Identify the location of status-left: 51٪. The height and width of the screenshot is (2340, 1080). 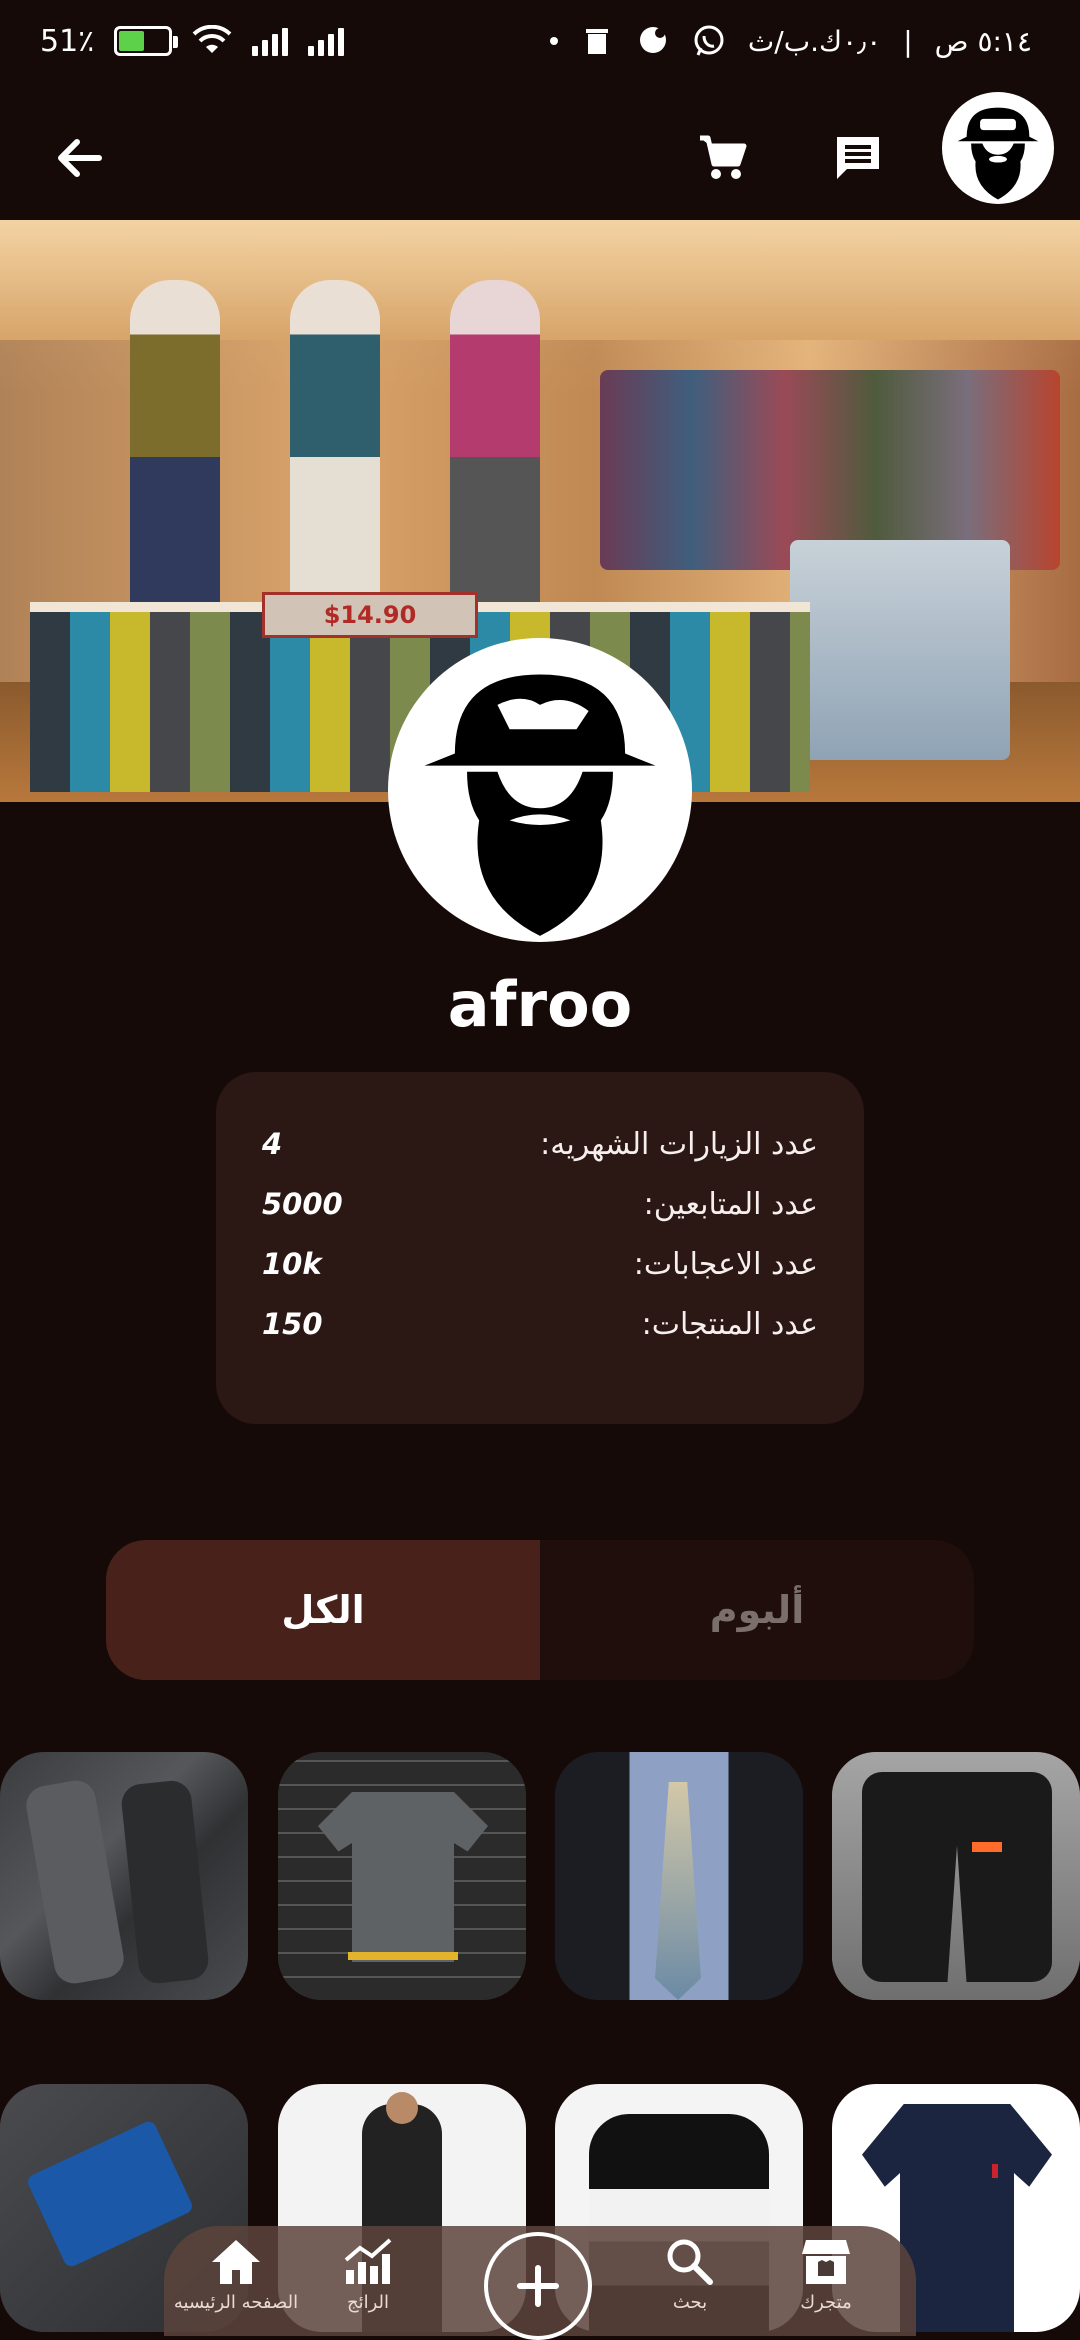
(192, 41).